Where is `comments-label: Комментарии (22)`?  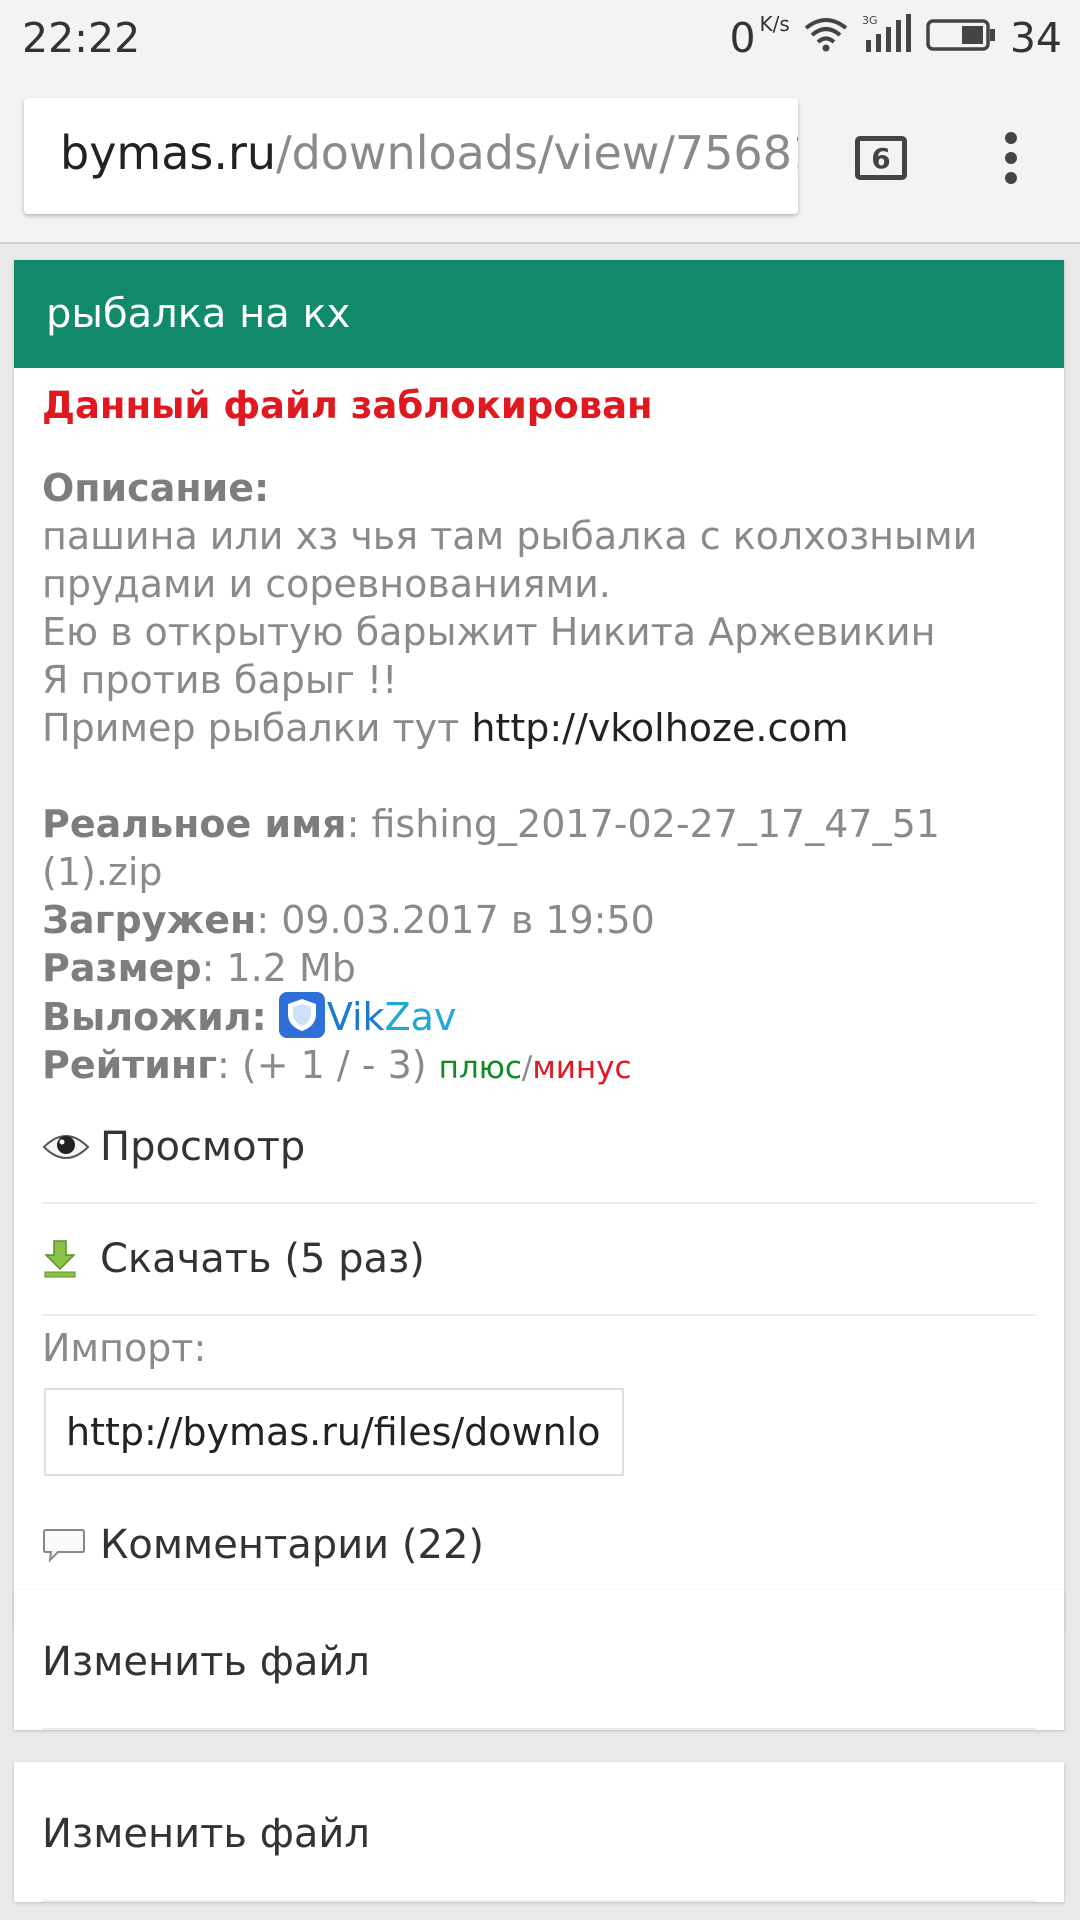
comments-label: Комментарии (22) is located at coordinates (292, 1545).